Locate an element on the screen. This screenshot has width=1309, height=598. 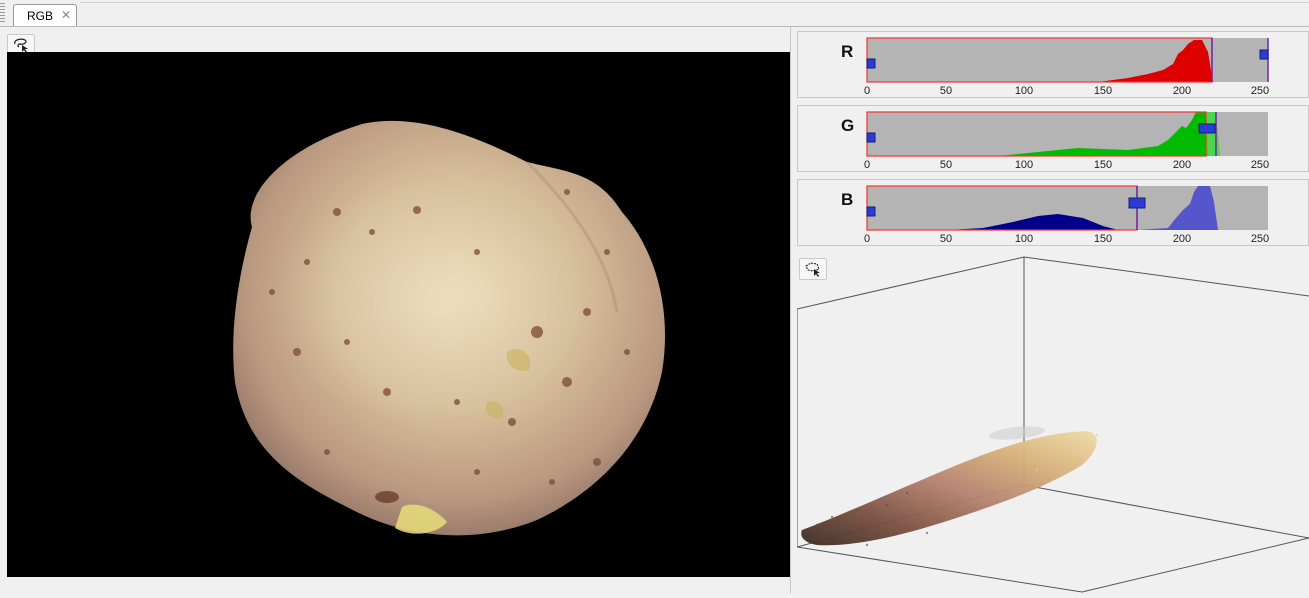
min-handle-b is located at coordinates (871, 211).